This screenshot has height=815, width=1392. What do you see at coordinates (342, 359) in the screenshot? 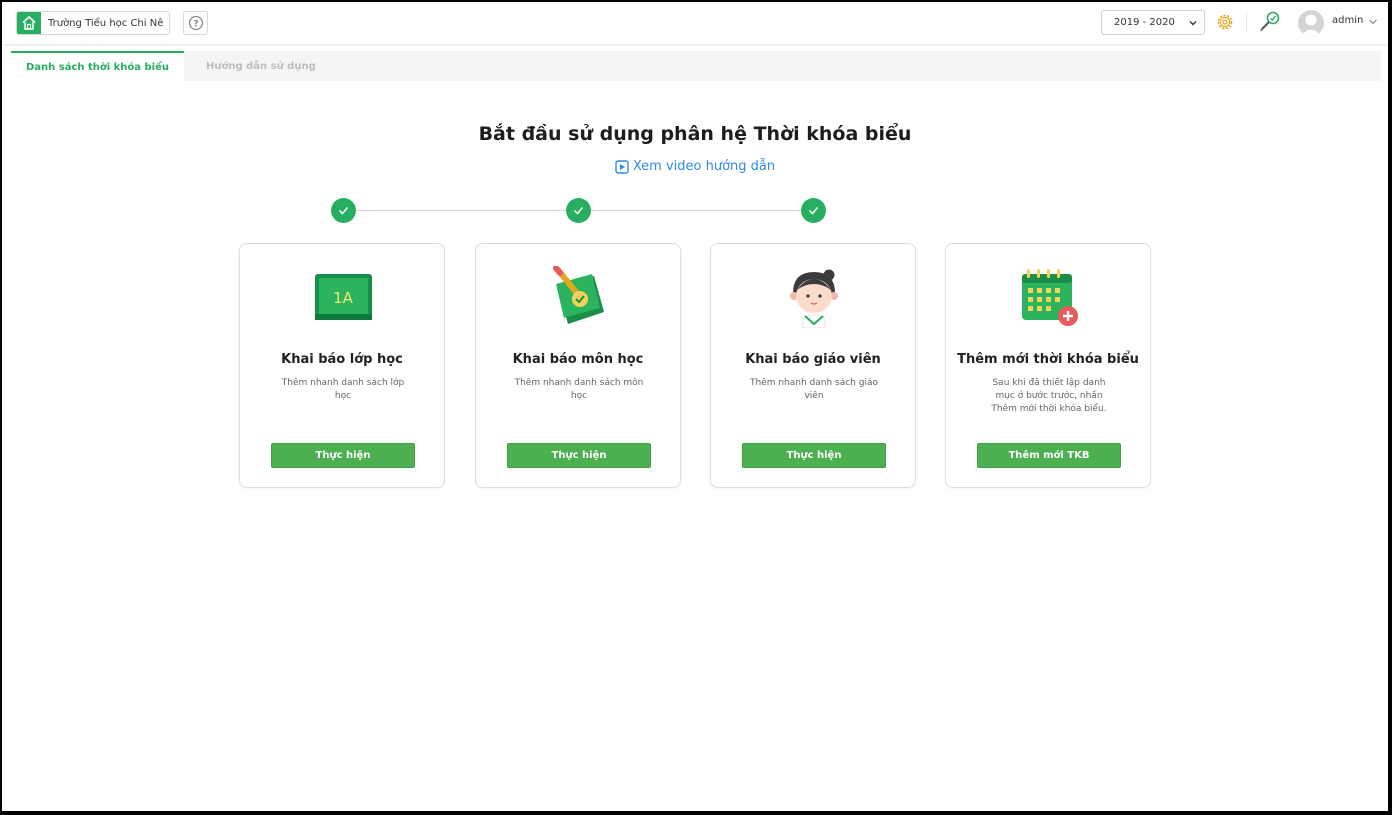
I see `card-title: Khai báo lớp học` at bounding box center [342, 359].